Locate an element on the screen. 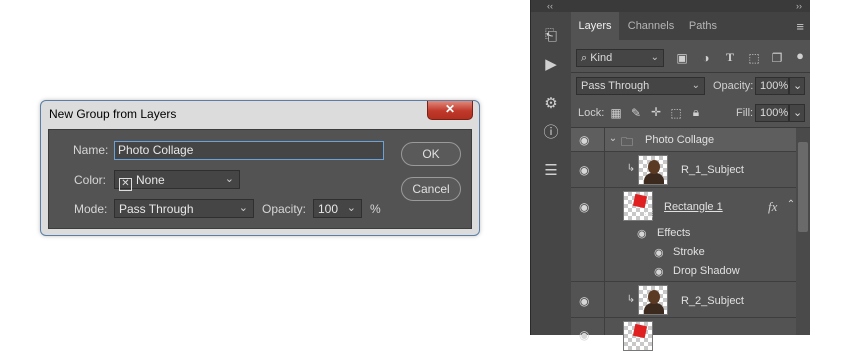 Image resolution: width=850 pixels, height=351 pixels. layer-name: Rectangle 1 is located at coordinates (693, 207).